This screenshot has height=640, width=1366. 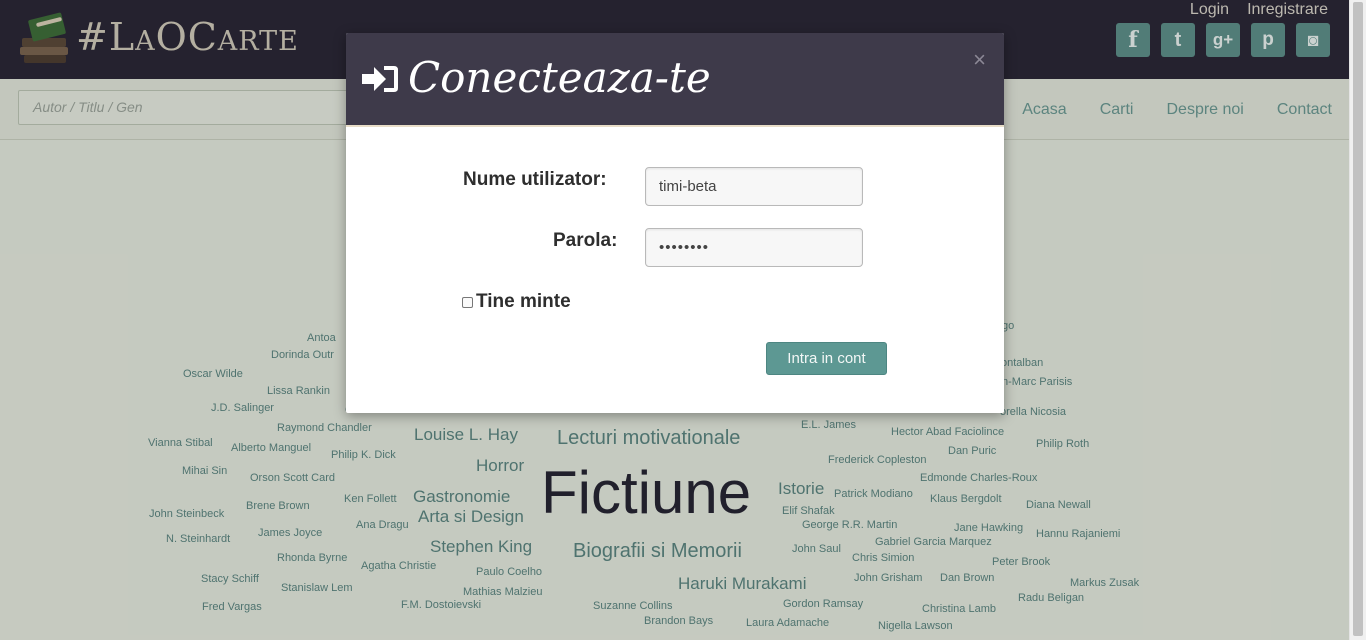 What do you see at coordinates (559, 77) in the screenshot?
I see `modal-title: Conecteaza-te` at bounding box center [559, 77].